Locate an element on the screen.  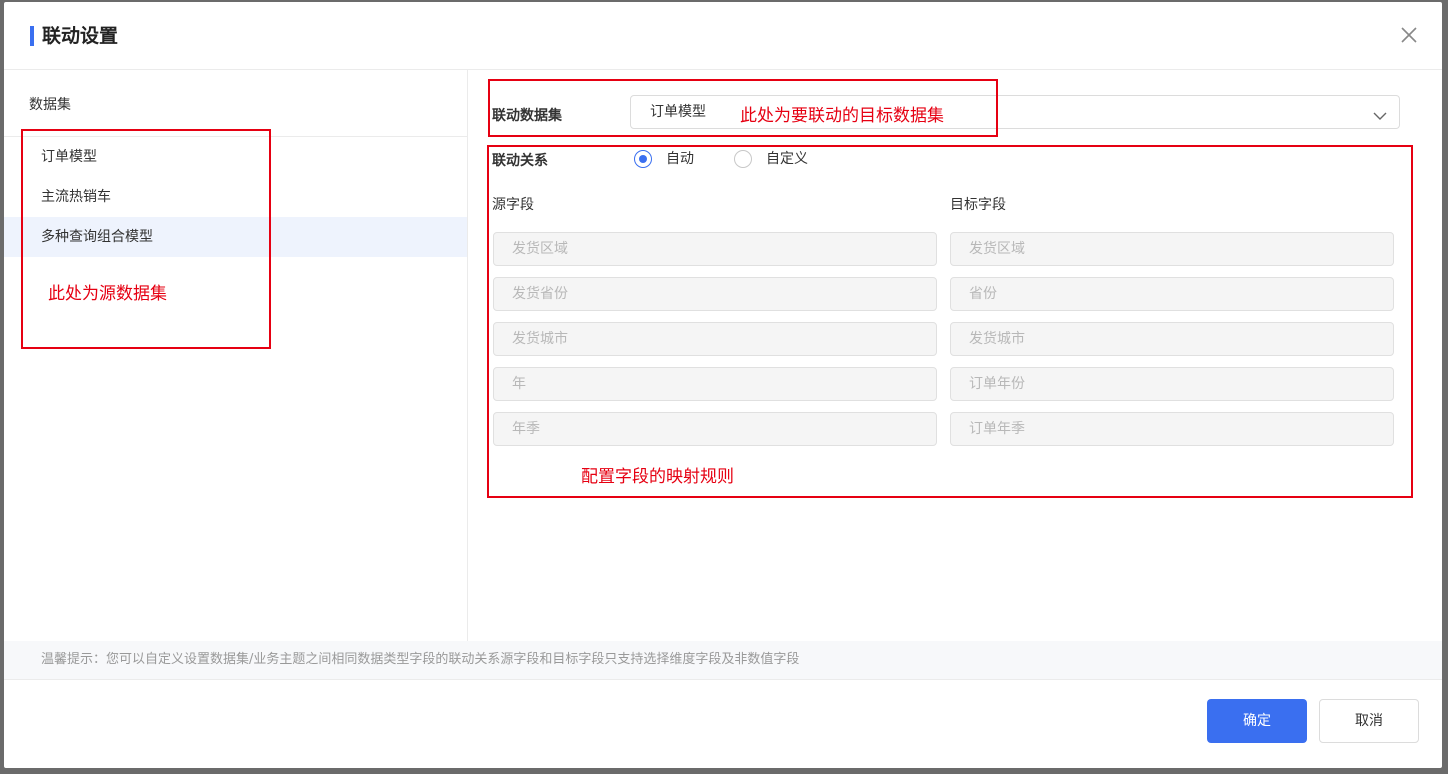
relation-label: 联动关系 is located at coordinates (520, 161).